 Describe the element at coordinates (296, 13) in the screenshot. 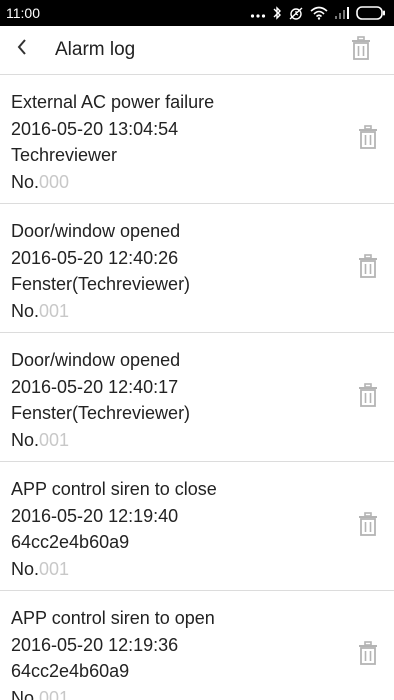

I see `alarm-off-icon` at that location.